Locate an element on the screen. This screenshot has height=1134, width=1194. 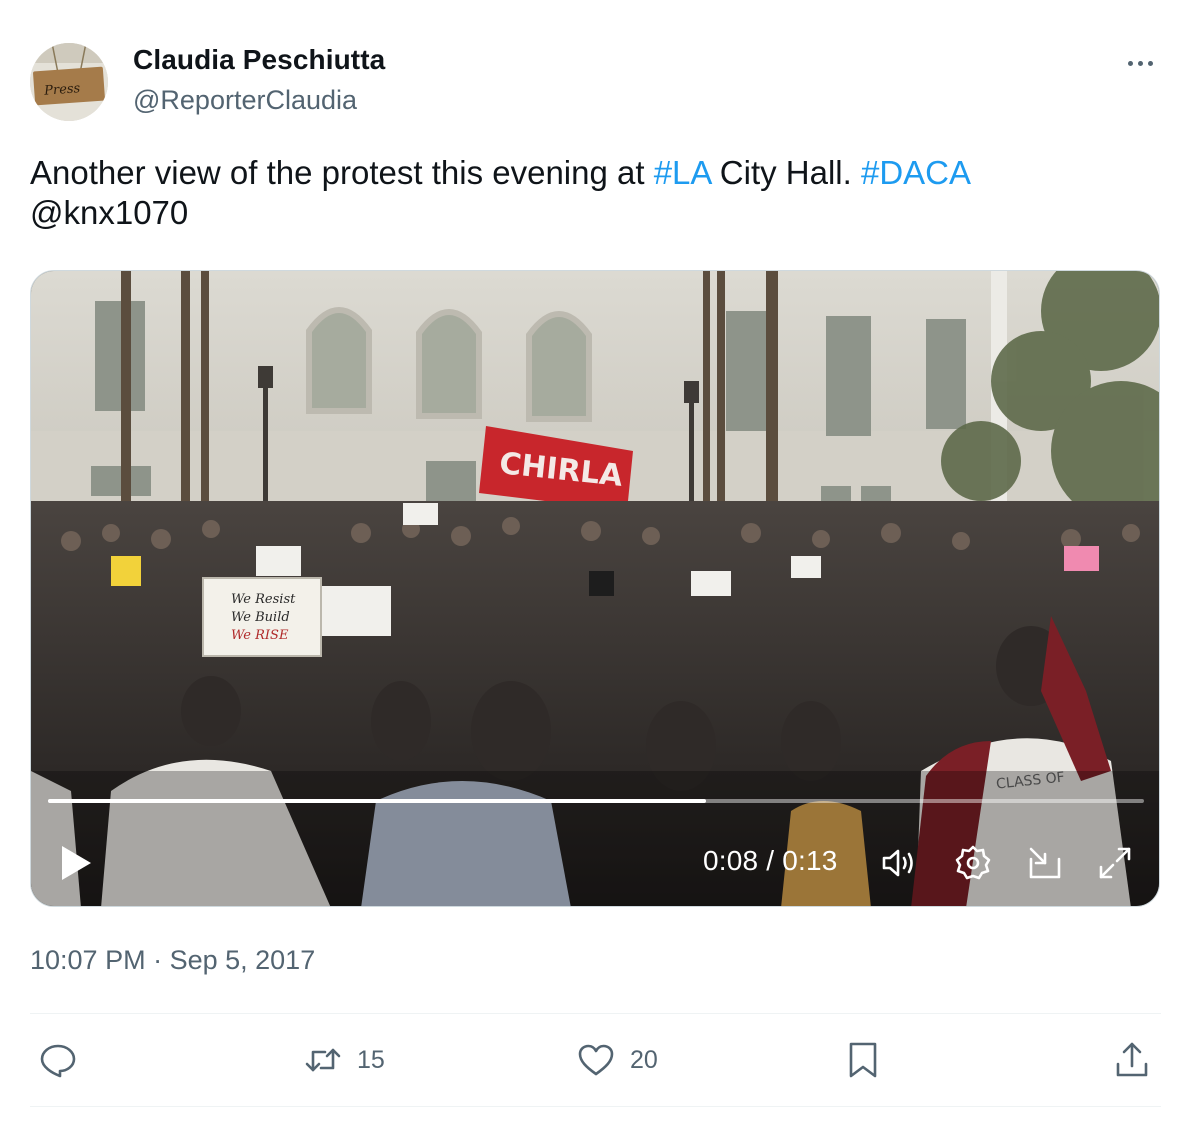
hashtag-link-daca: #DACA is located at coordinates (916, 172).